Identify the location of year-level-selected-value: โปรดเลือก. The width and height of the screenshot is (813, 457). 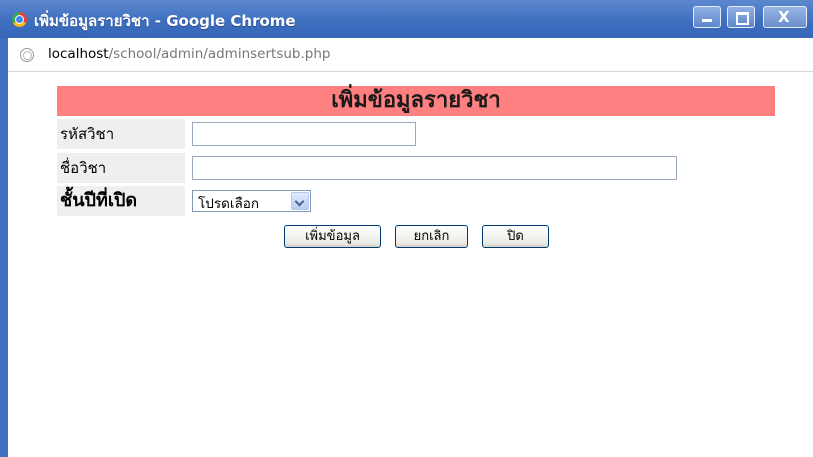
(229, 204).